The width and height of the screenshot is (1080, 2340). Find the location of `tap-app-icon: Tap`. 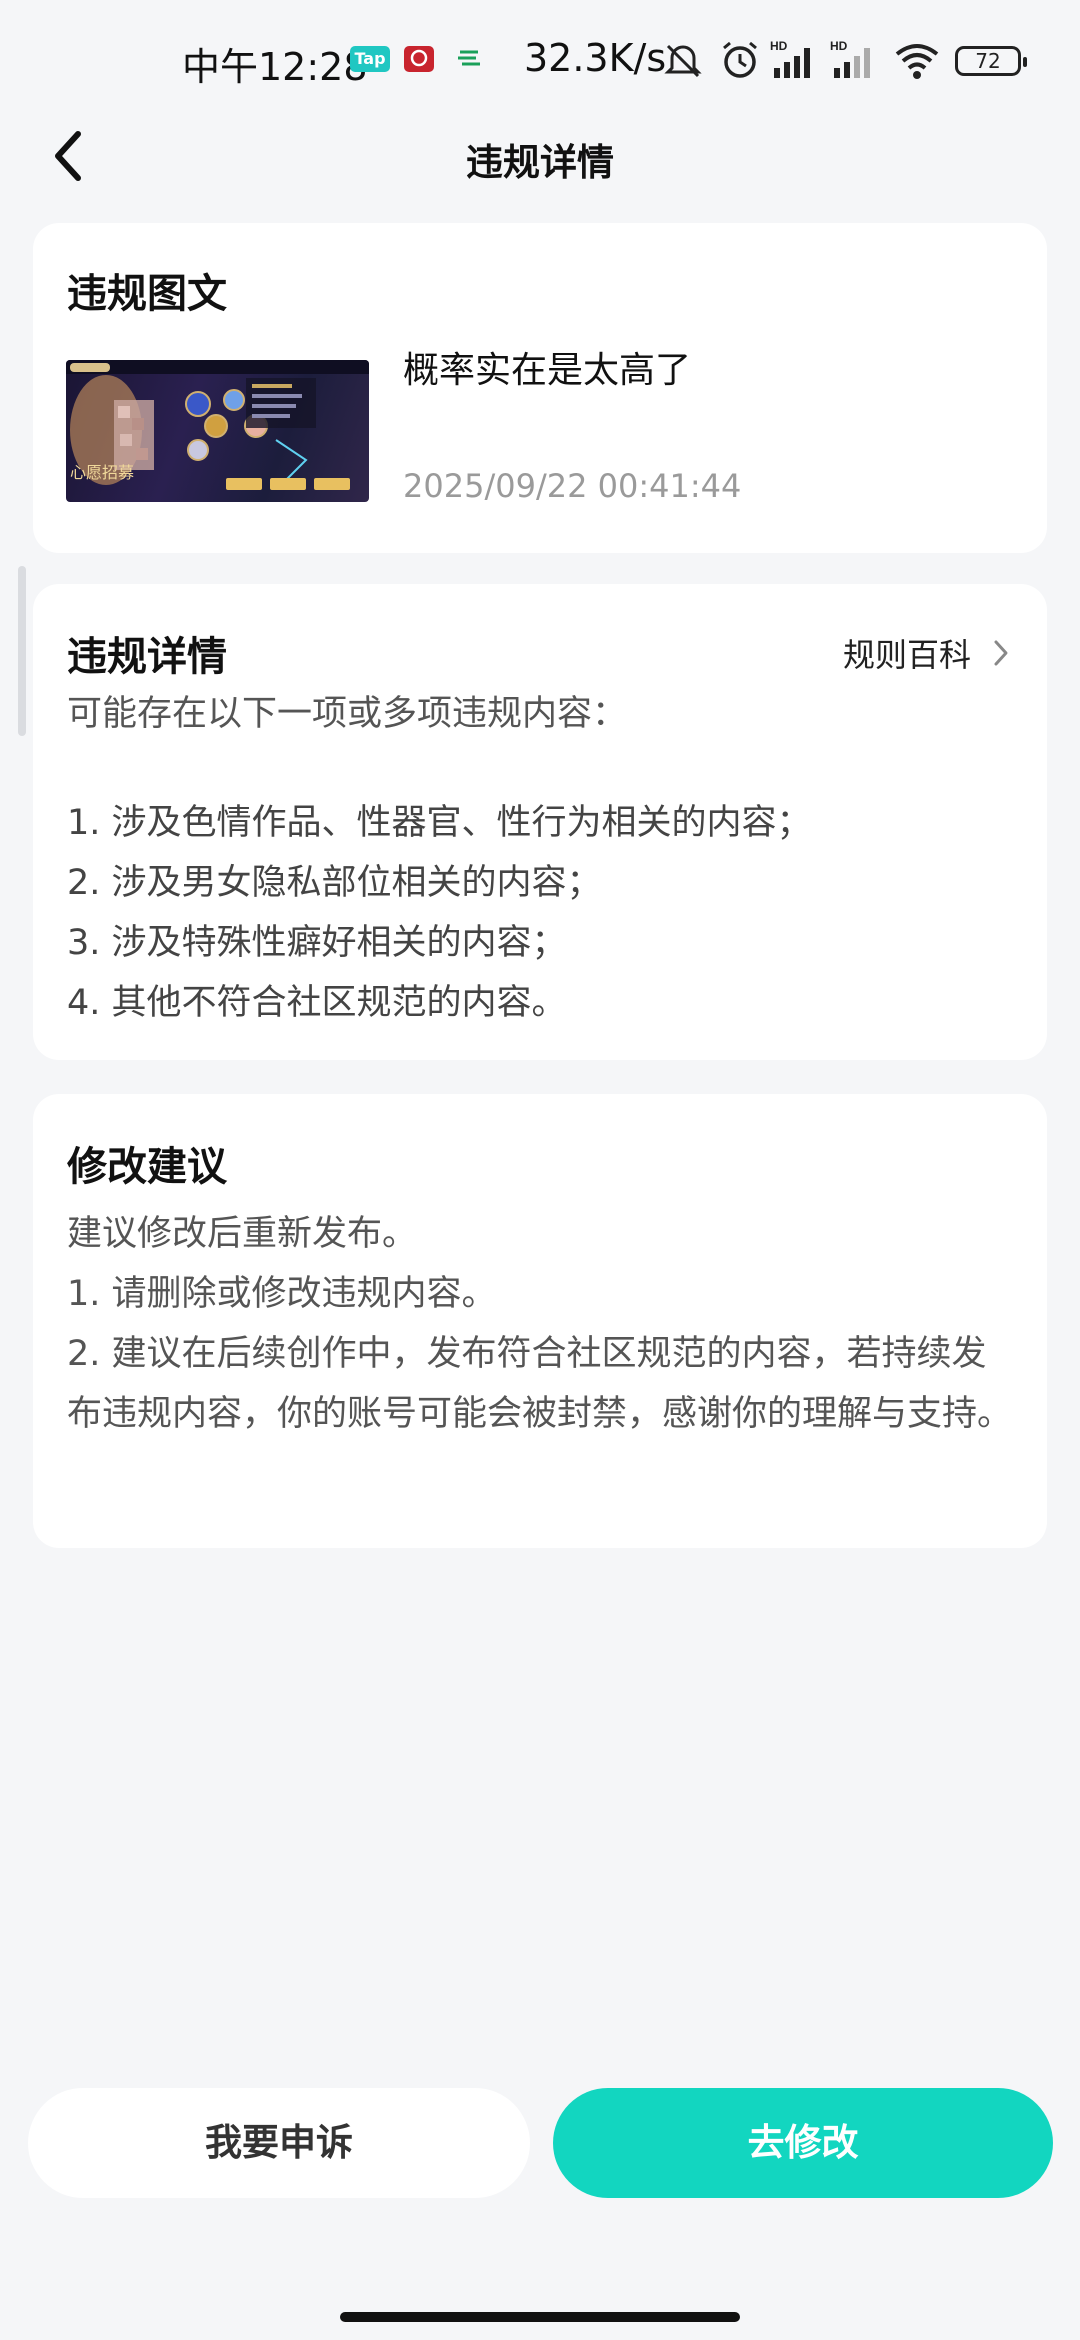

tap-app-icon: Tap is located at coordinates (370, 59).